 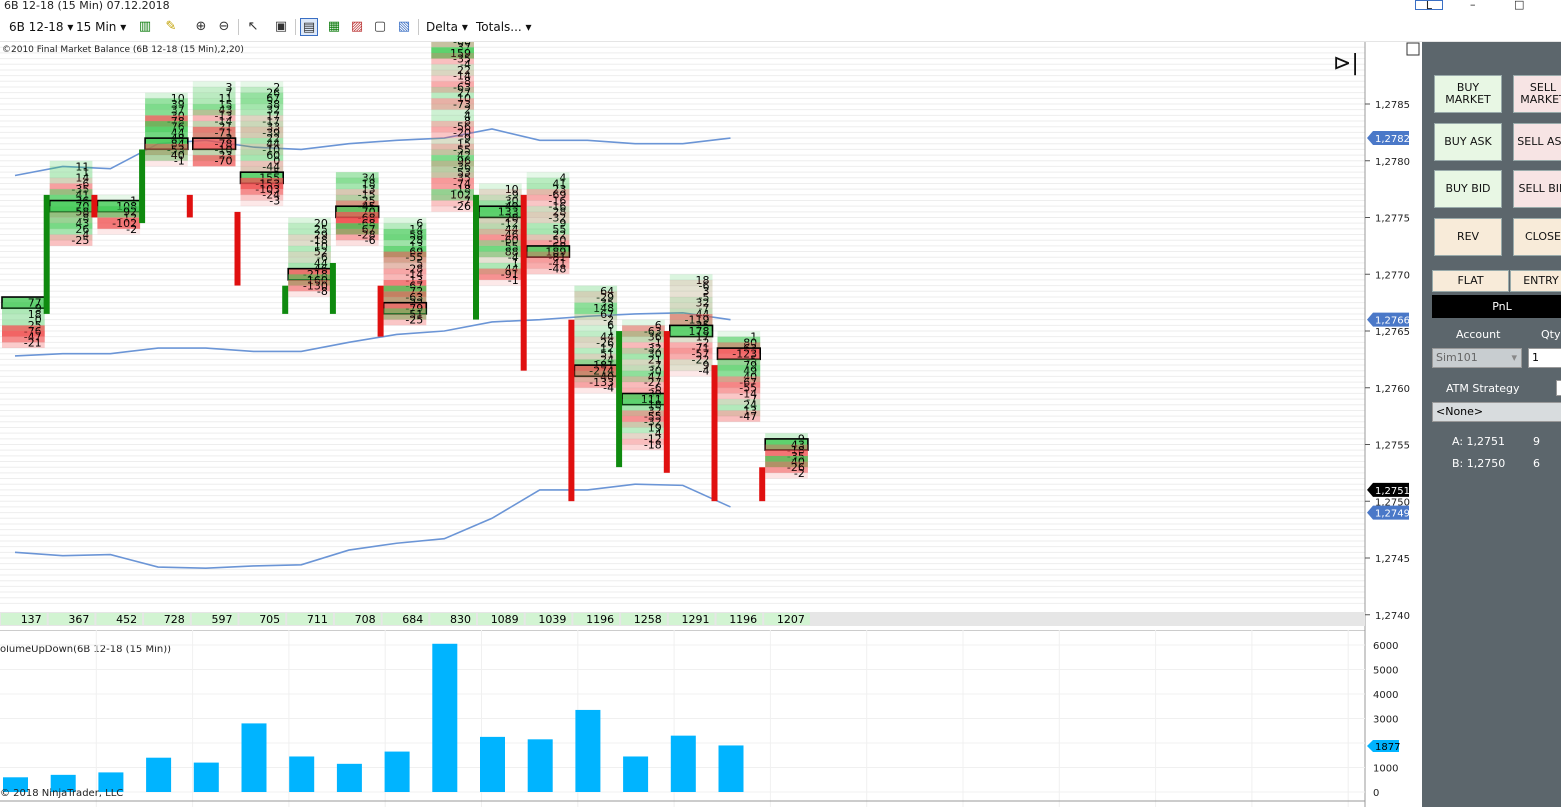 What do you see at coordinates (1392, 332) in the screenshot?
I see `price-tick-label: 1,2765` at bounding box center [1392, 332].